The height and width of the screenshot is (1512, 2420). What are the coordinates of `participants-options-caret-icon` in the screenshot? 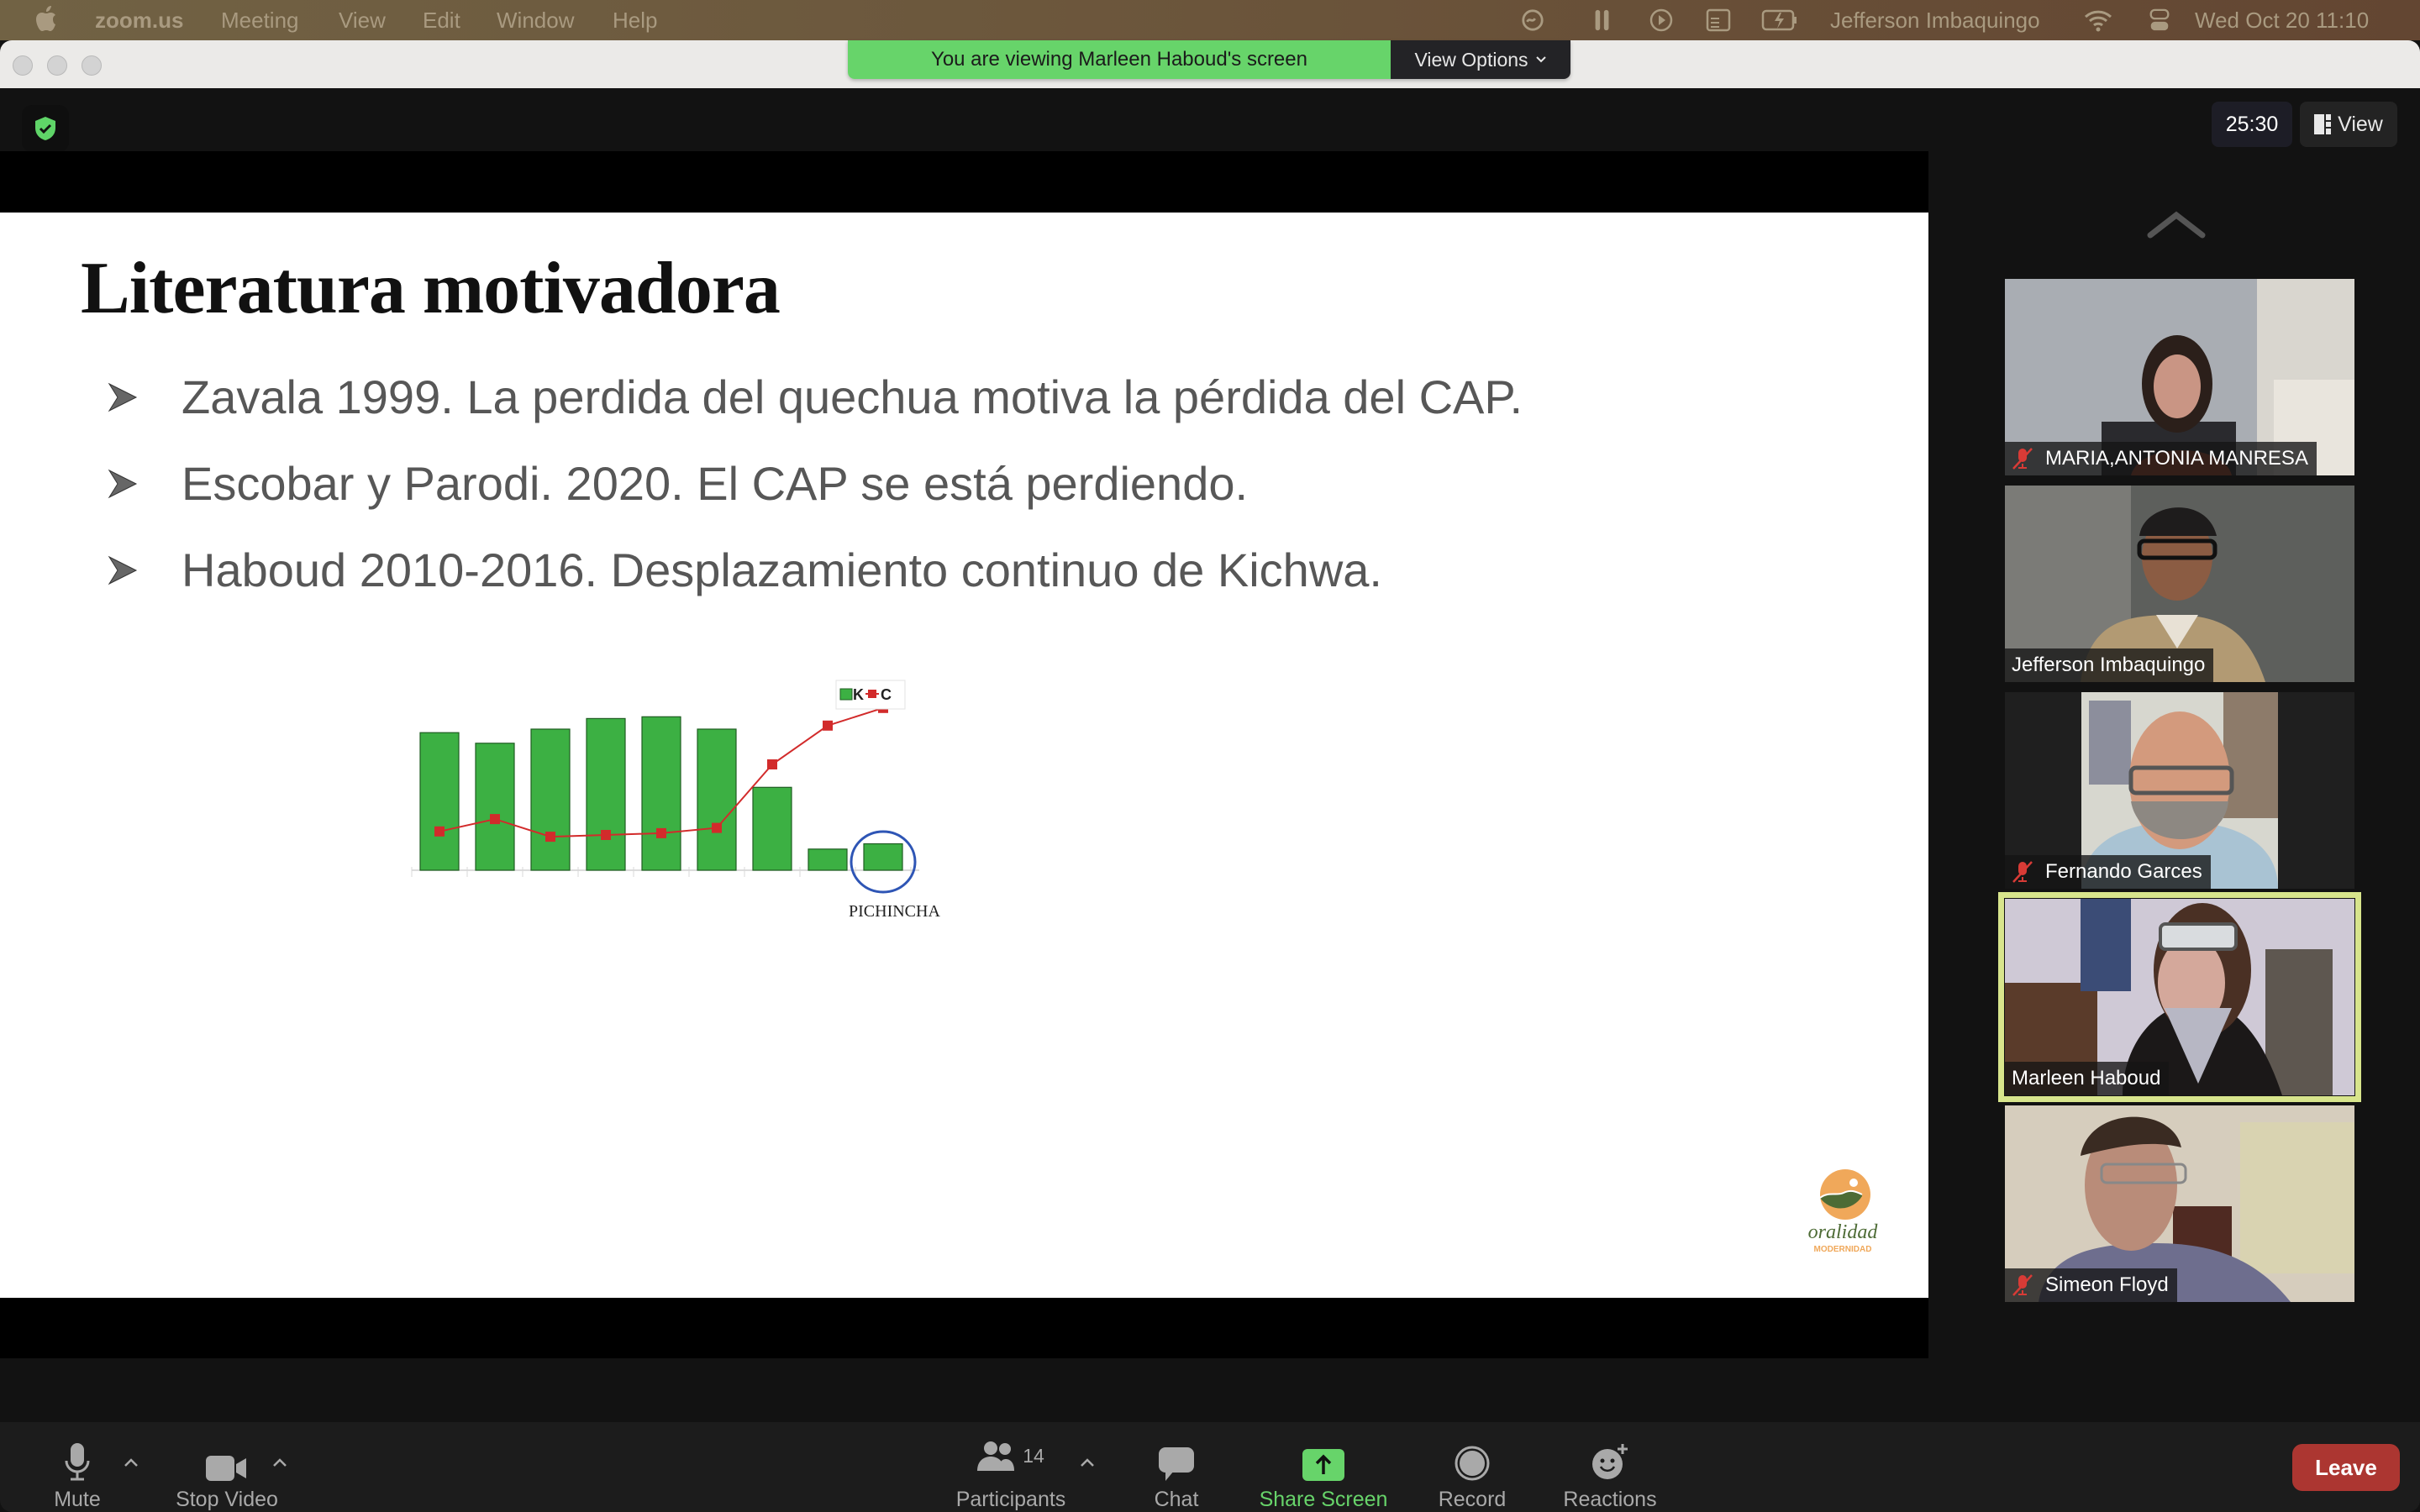 It's located at (1087, 1462).